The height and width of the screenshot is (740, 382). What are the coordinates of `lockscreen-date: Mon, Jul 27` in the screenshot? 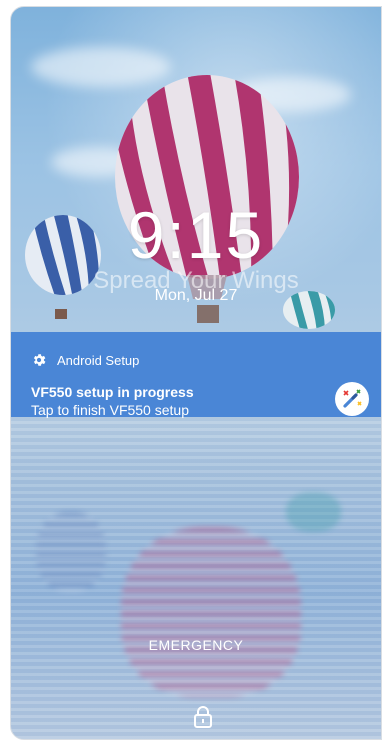 It's located at (196, 295).